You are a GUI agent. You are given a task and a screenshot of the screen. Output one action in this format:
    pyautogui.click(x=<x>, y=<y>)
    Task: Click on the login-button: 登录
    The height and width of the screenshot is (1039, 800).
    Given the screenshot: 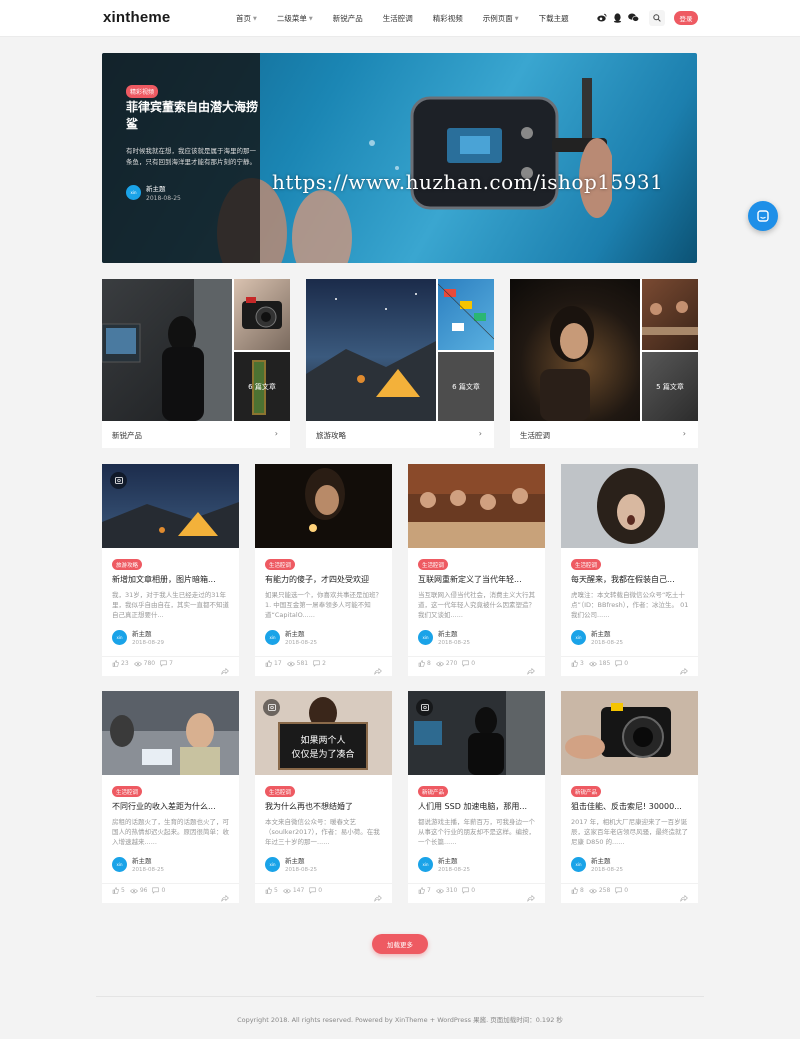 What is the action you would take?
    pyautogui.click(x=686, y=18)
    